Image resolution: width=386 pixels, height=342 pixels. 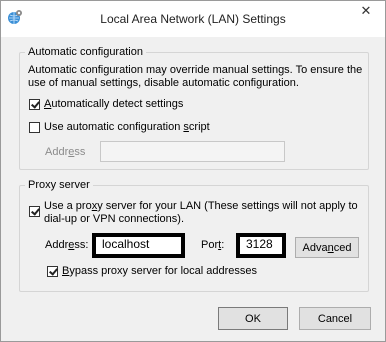 I want to click on script-address-label: Address, so click(x=65, y=152).